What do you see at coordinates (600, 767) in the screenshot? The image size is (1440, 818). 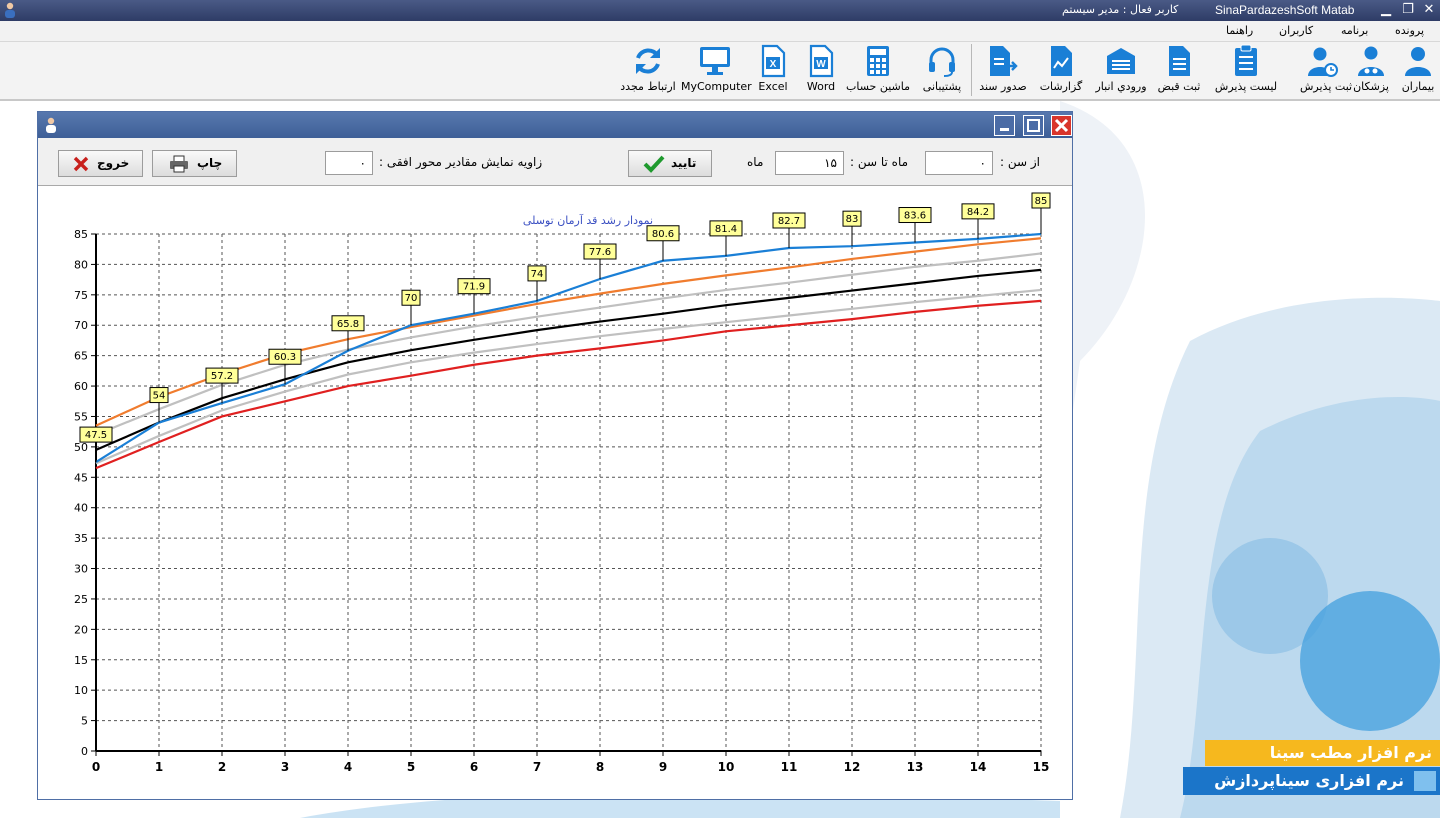 I see `x-tick-label: 8` at bounding box center [600, 767].